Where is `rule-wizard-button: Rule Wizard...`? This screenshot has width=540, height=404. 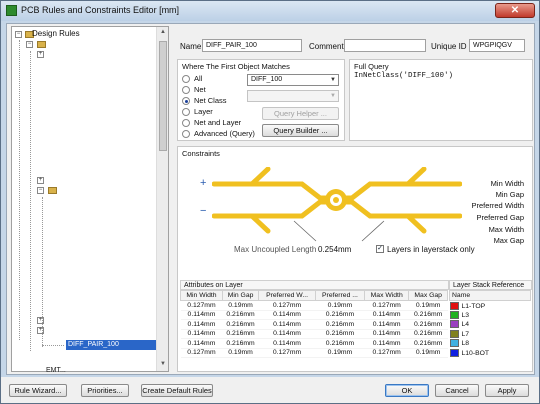 rule-wizard-button: Rule Wizard... is located at coordinates (38, 390).